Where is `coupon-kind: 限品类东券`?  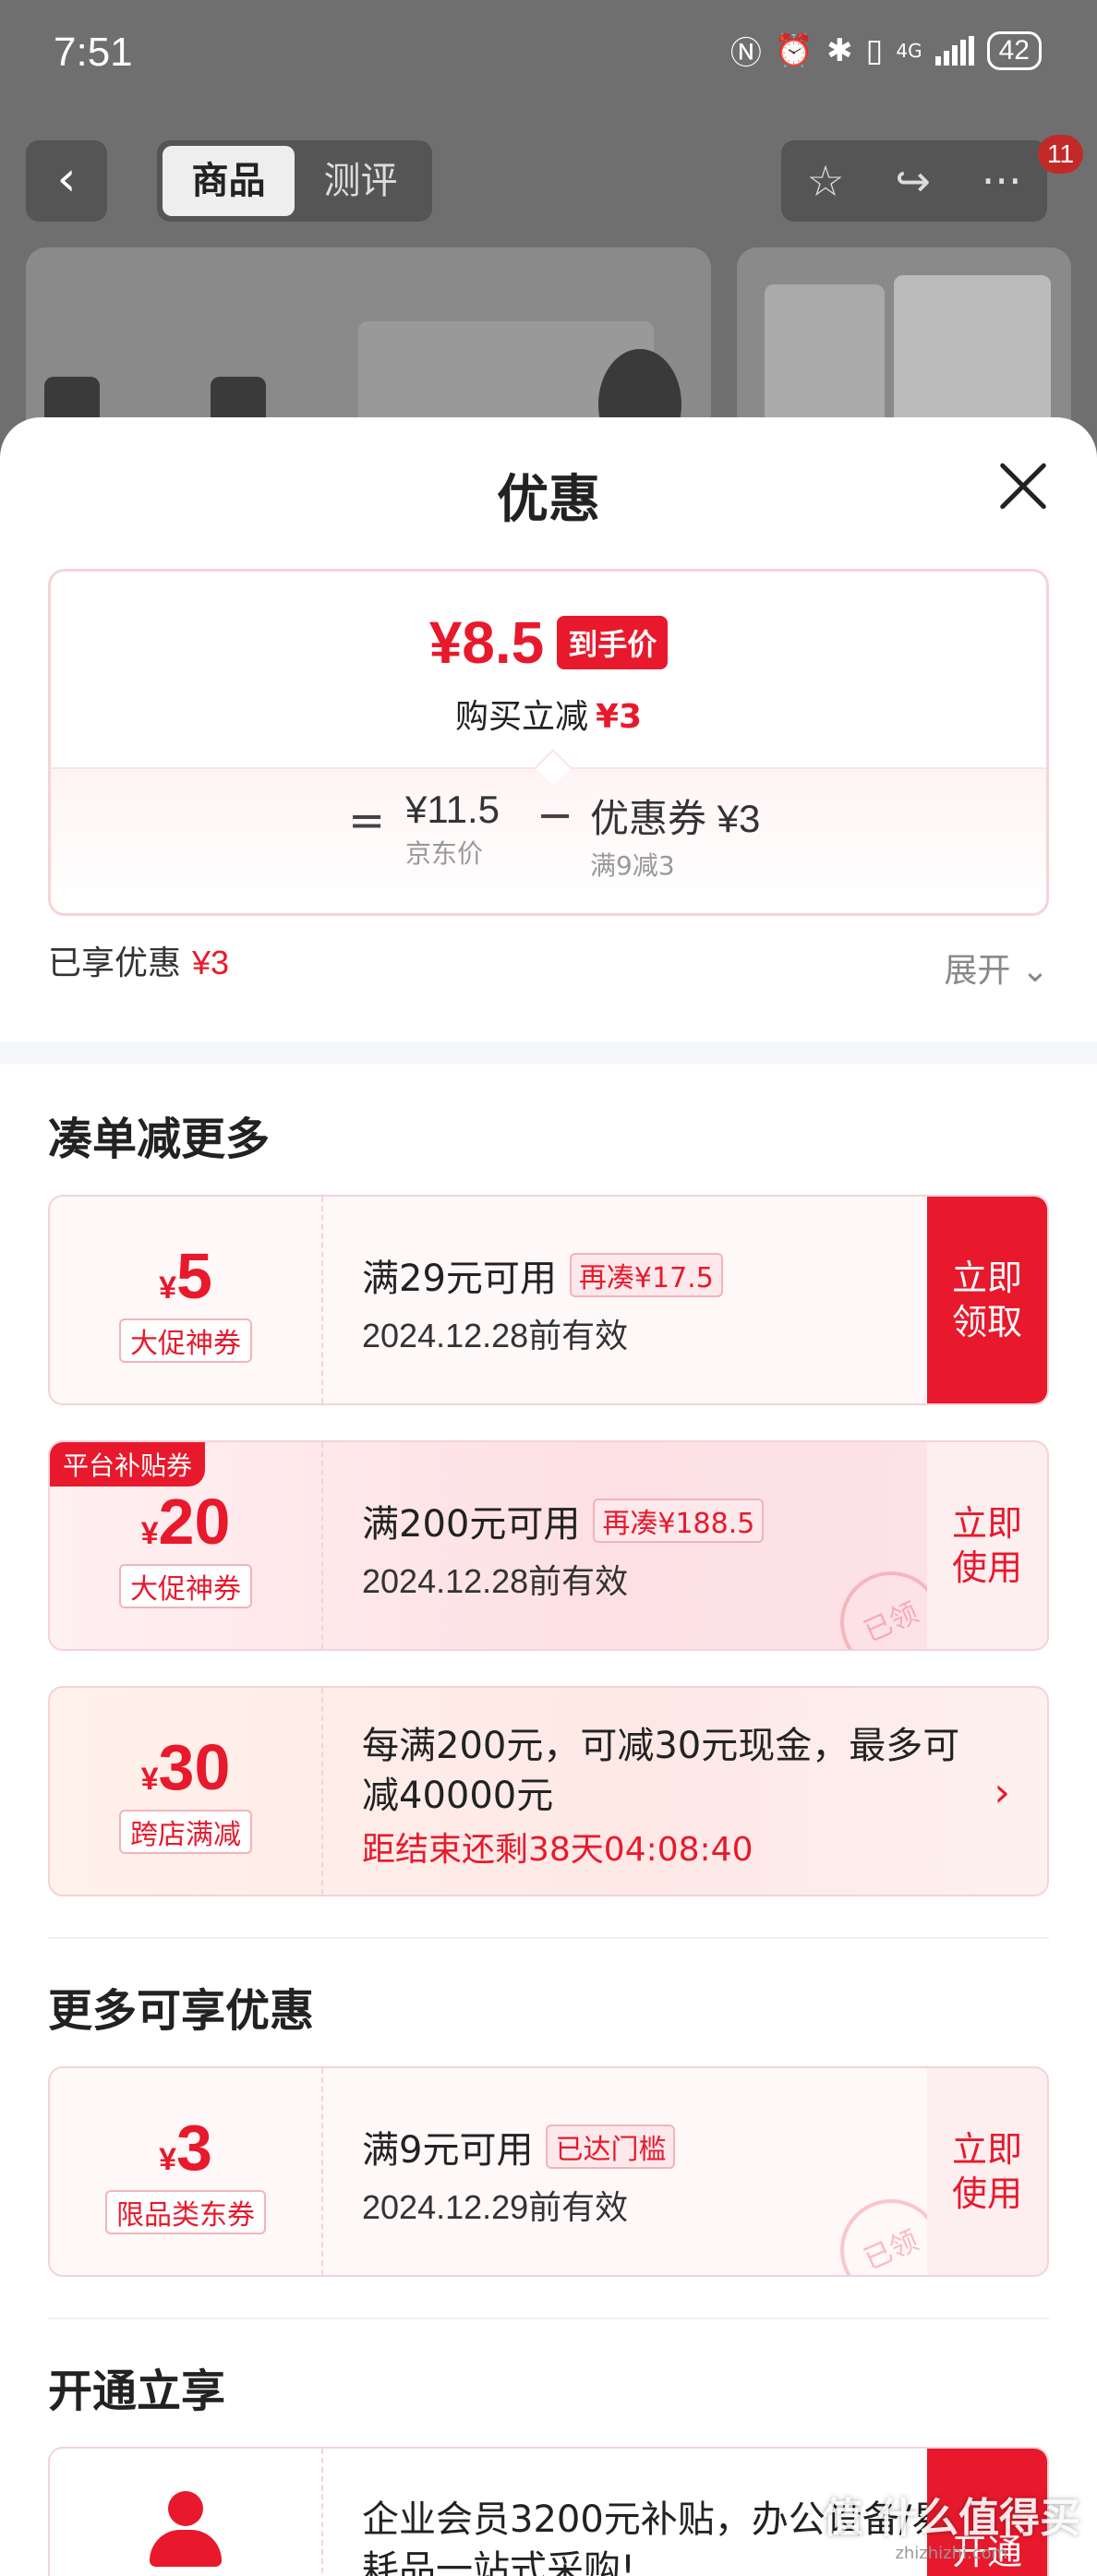 coupon-kind: 限品类东券 is located at coordinates (185, 2212).